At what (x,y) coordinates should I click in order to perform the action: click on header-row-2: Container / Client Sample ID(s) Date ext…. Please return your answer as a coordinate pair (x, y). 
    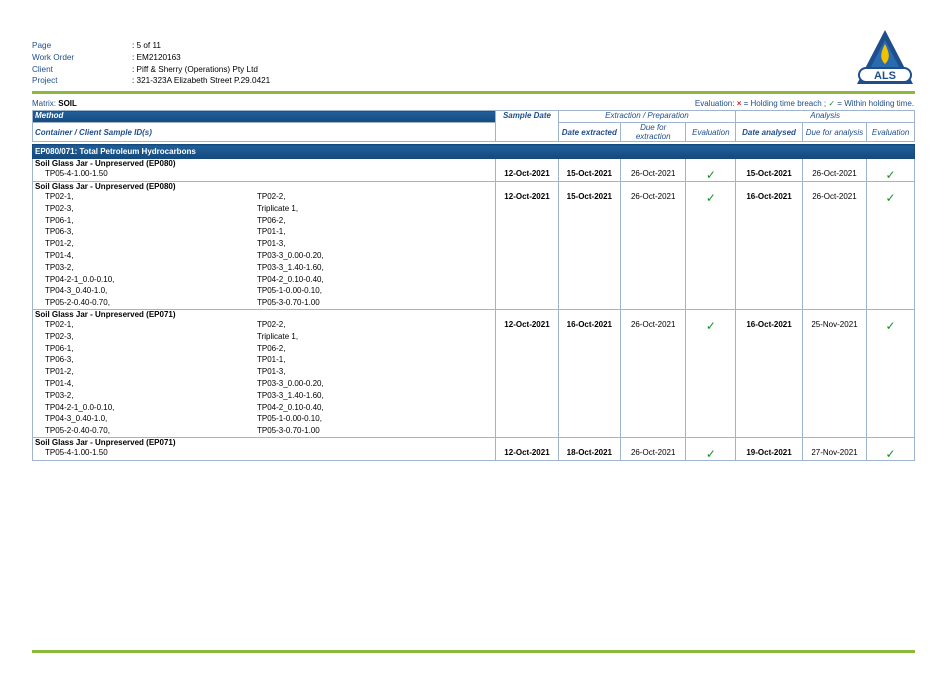
    Looking at the image, I should click on (473, 132).